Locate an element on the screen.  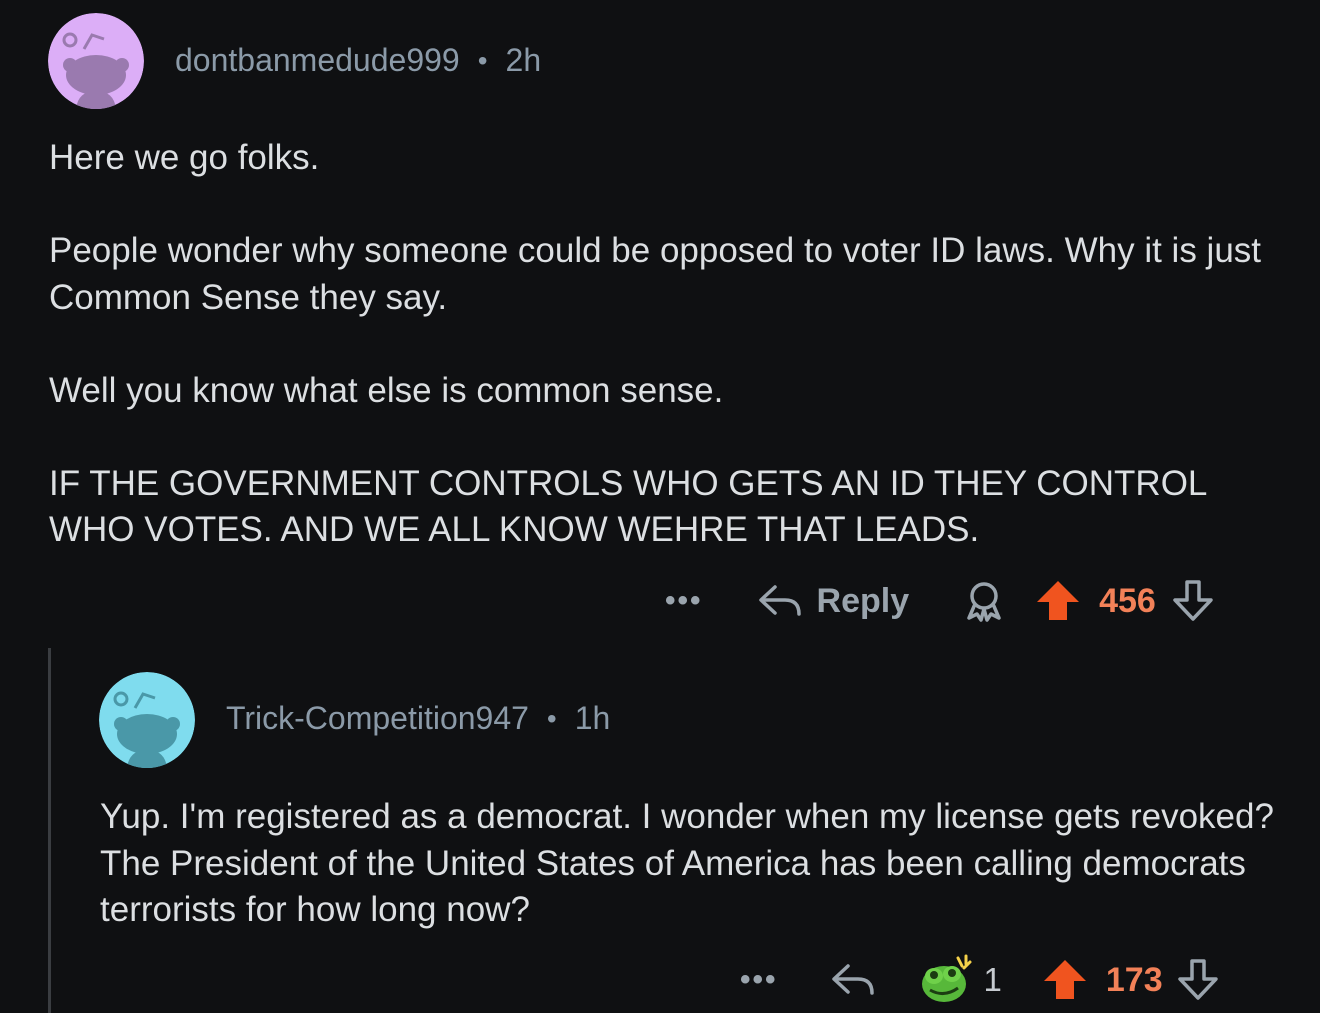
username: dontbanmedude999 is located at coordinates (317, 60).